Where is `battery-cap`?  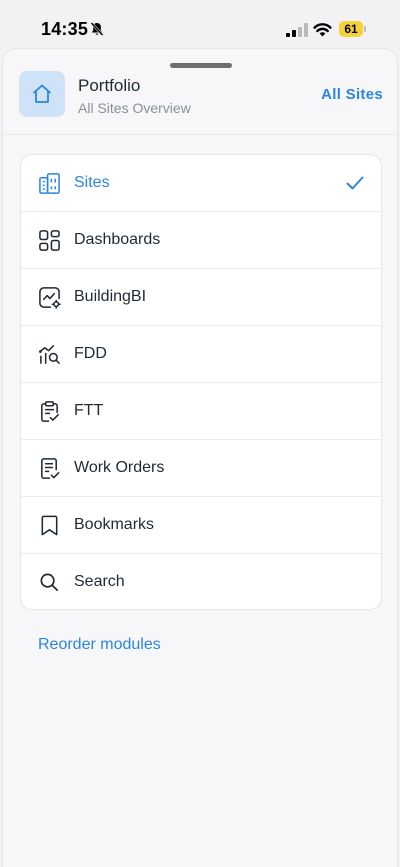
battery-cap is located at coordinates (365, 29).